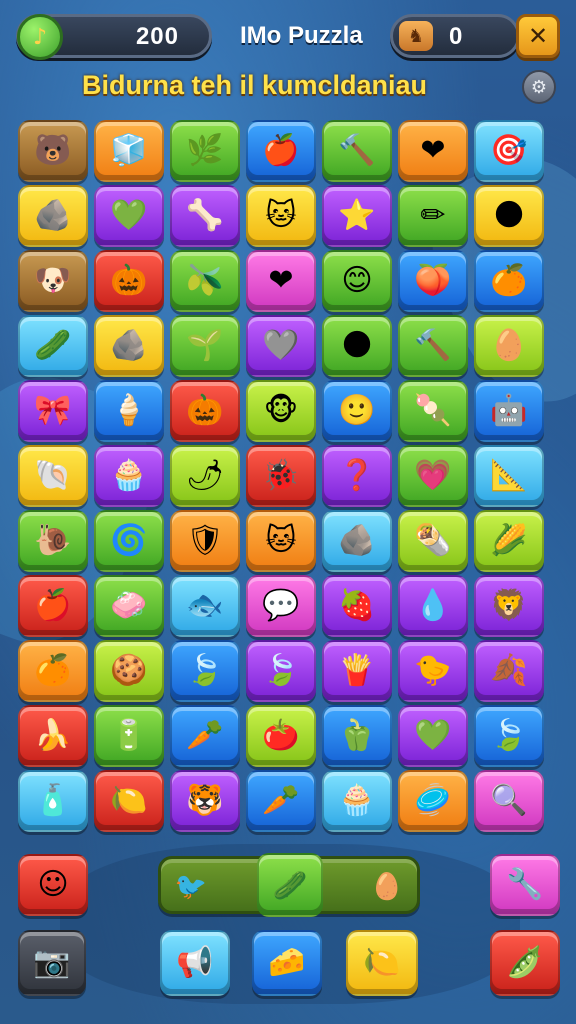  I want to click on puzzle-tile: 🙂, so click(357, 411).